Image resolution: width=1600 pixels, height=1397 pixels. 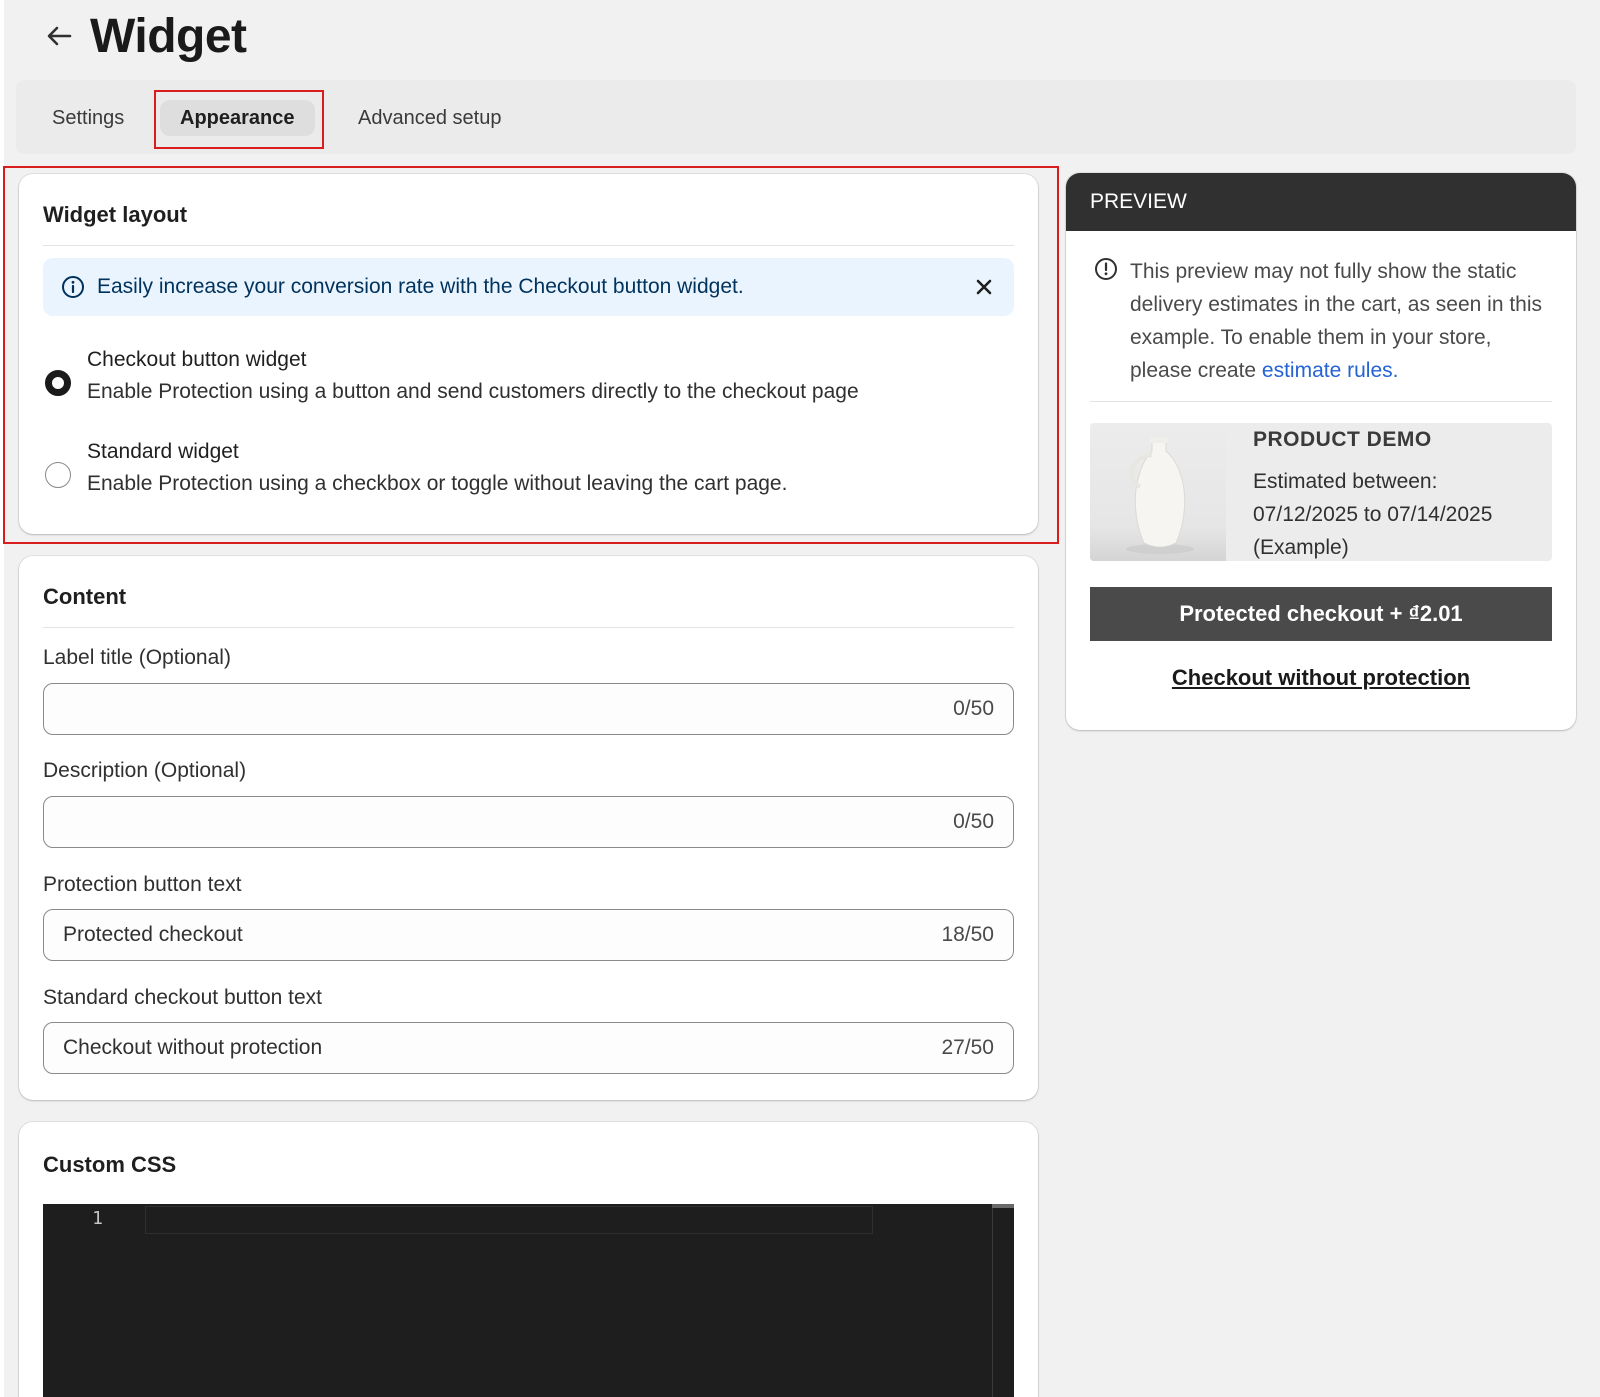 I want to click on arrow-left-icon, so click(x=59, y=36).